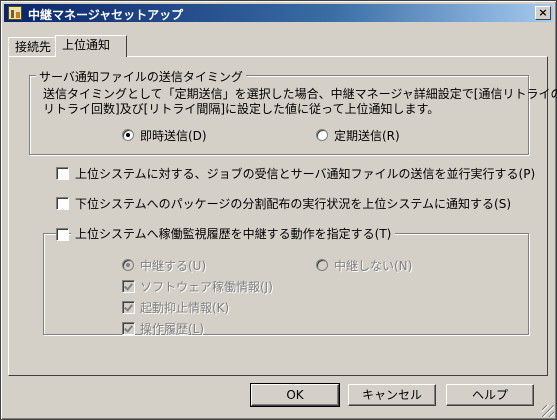 The width and height of the screenshot is (557, 420). What do you see at coordinates (128, 265) in the screenshot?
I see `radio-relay` at bounding box center [128, 265].